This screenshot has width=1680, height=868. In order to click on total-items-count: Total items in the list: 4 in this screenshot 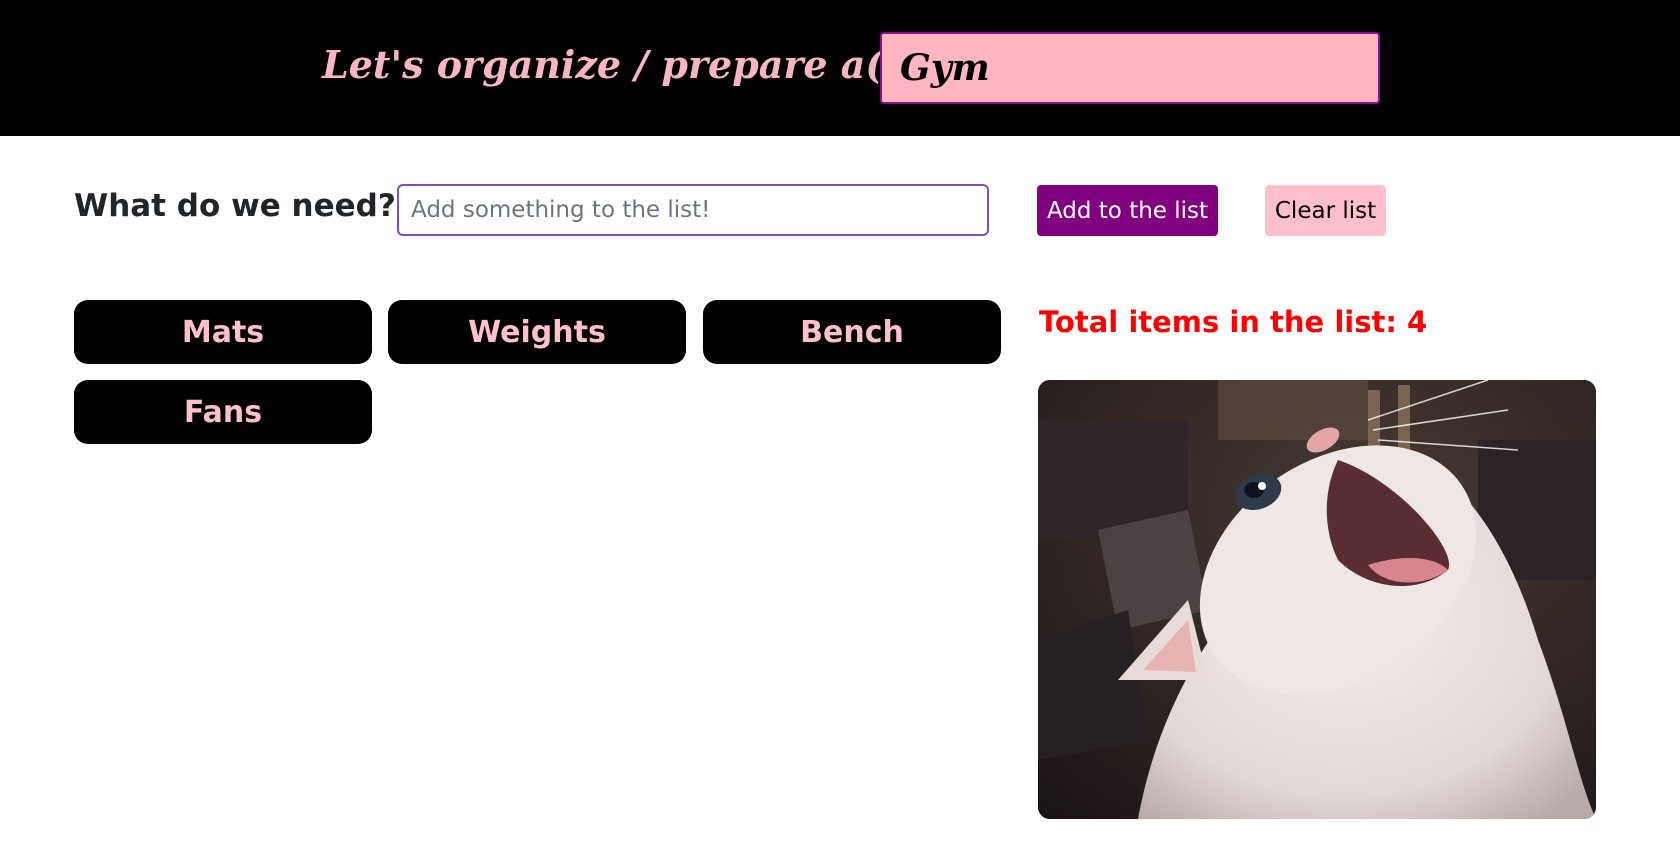, I will do `click(1233, 322)`.